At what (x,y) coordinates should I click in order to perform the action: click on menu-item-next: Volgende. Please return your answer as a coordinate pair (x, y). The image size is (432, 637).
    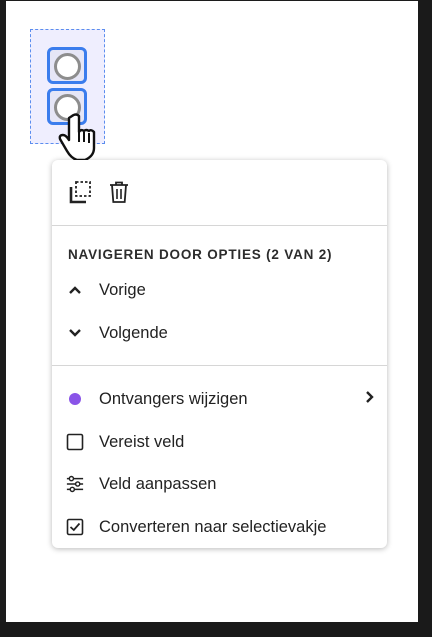
    Looking at the image, I should click on (219, 333).